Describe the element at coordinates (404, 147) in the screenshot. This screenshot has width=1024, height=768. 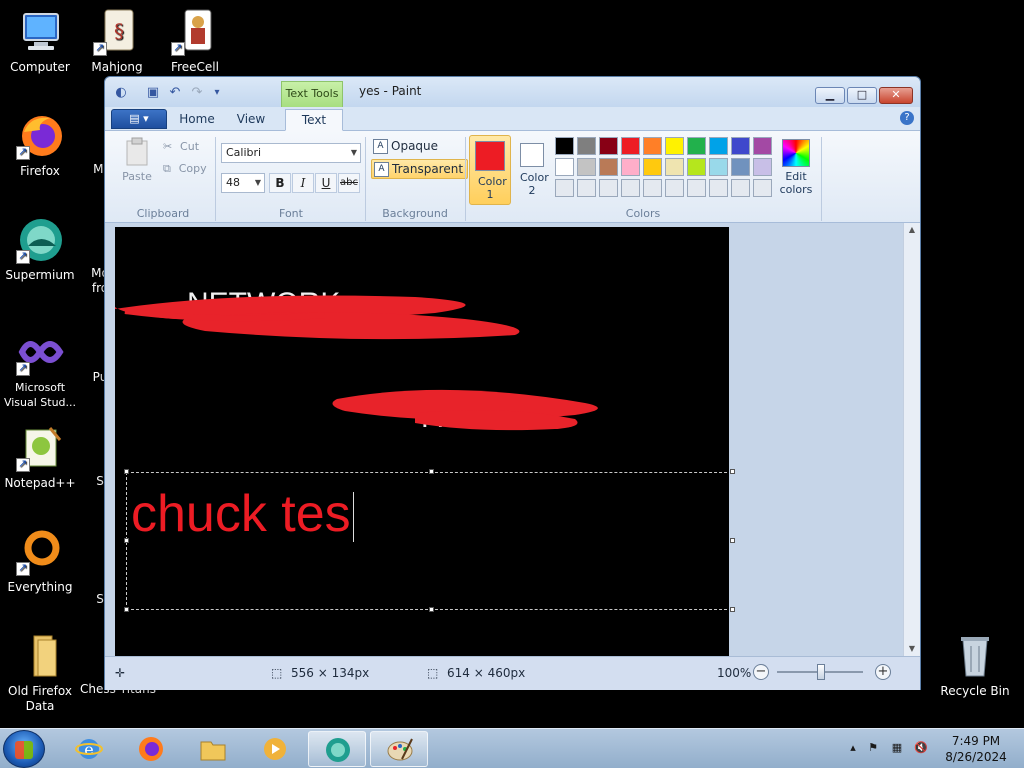
I see `opaque-option: A Opaque` at that location.